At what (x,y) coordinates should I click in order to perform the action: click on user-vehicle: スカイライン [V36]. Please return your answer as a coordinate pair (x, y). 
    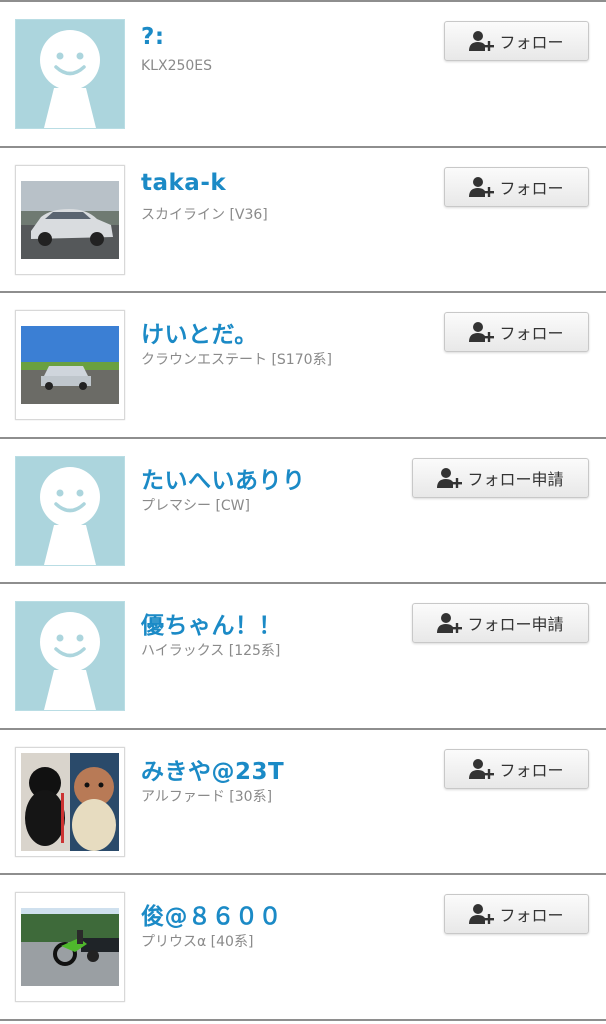
    Looking at the image, I should click on (204, 214).